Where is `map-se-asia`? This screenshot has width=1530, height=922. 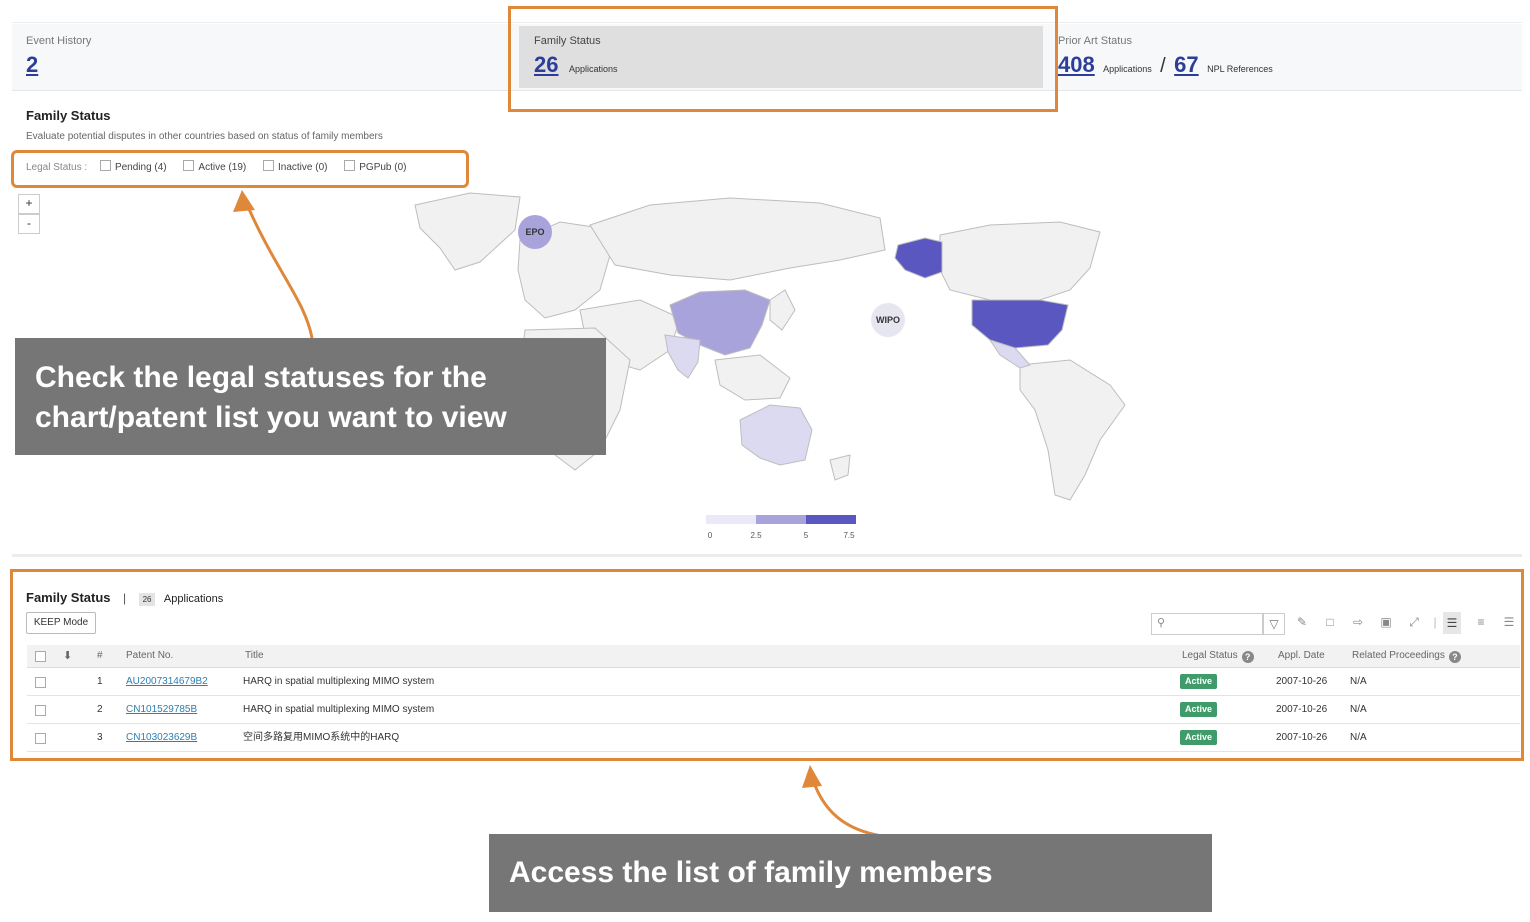 map-se-asia is located at coordinates (752, 377).